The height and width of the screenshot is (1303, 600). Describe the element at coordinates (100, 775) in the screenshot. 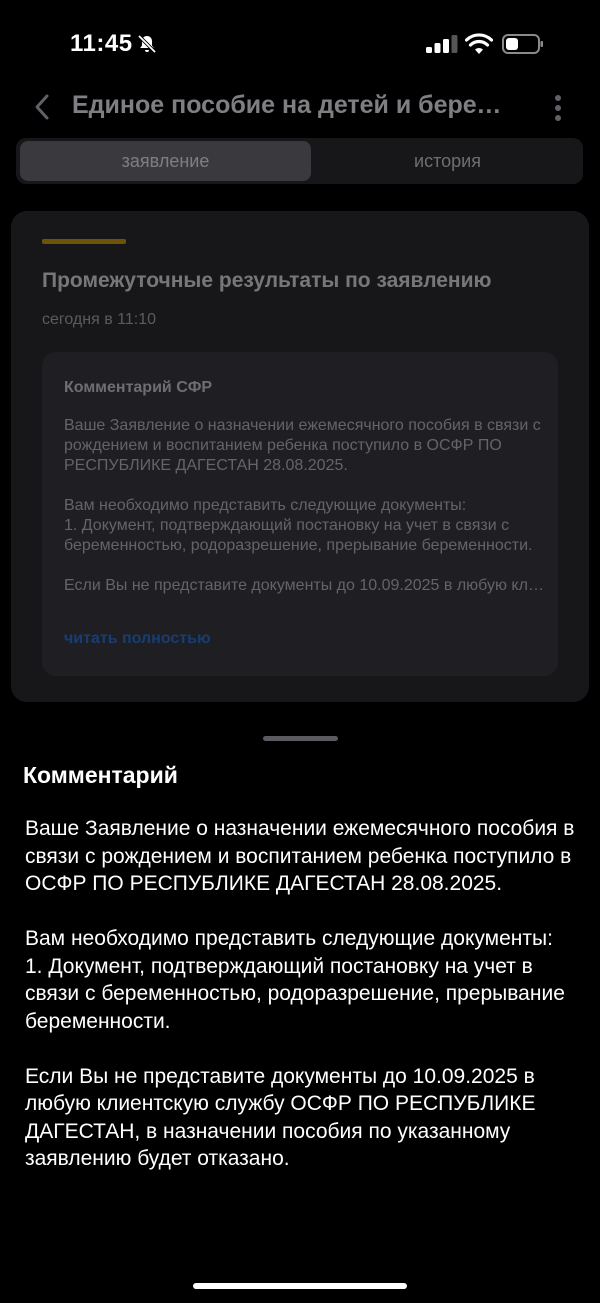

I see `sheet-title: Комментарий` at that location.